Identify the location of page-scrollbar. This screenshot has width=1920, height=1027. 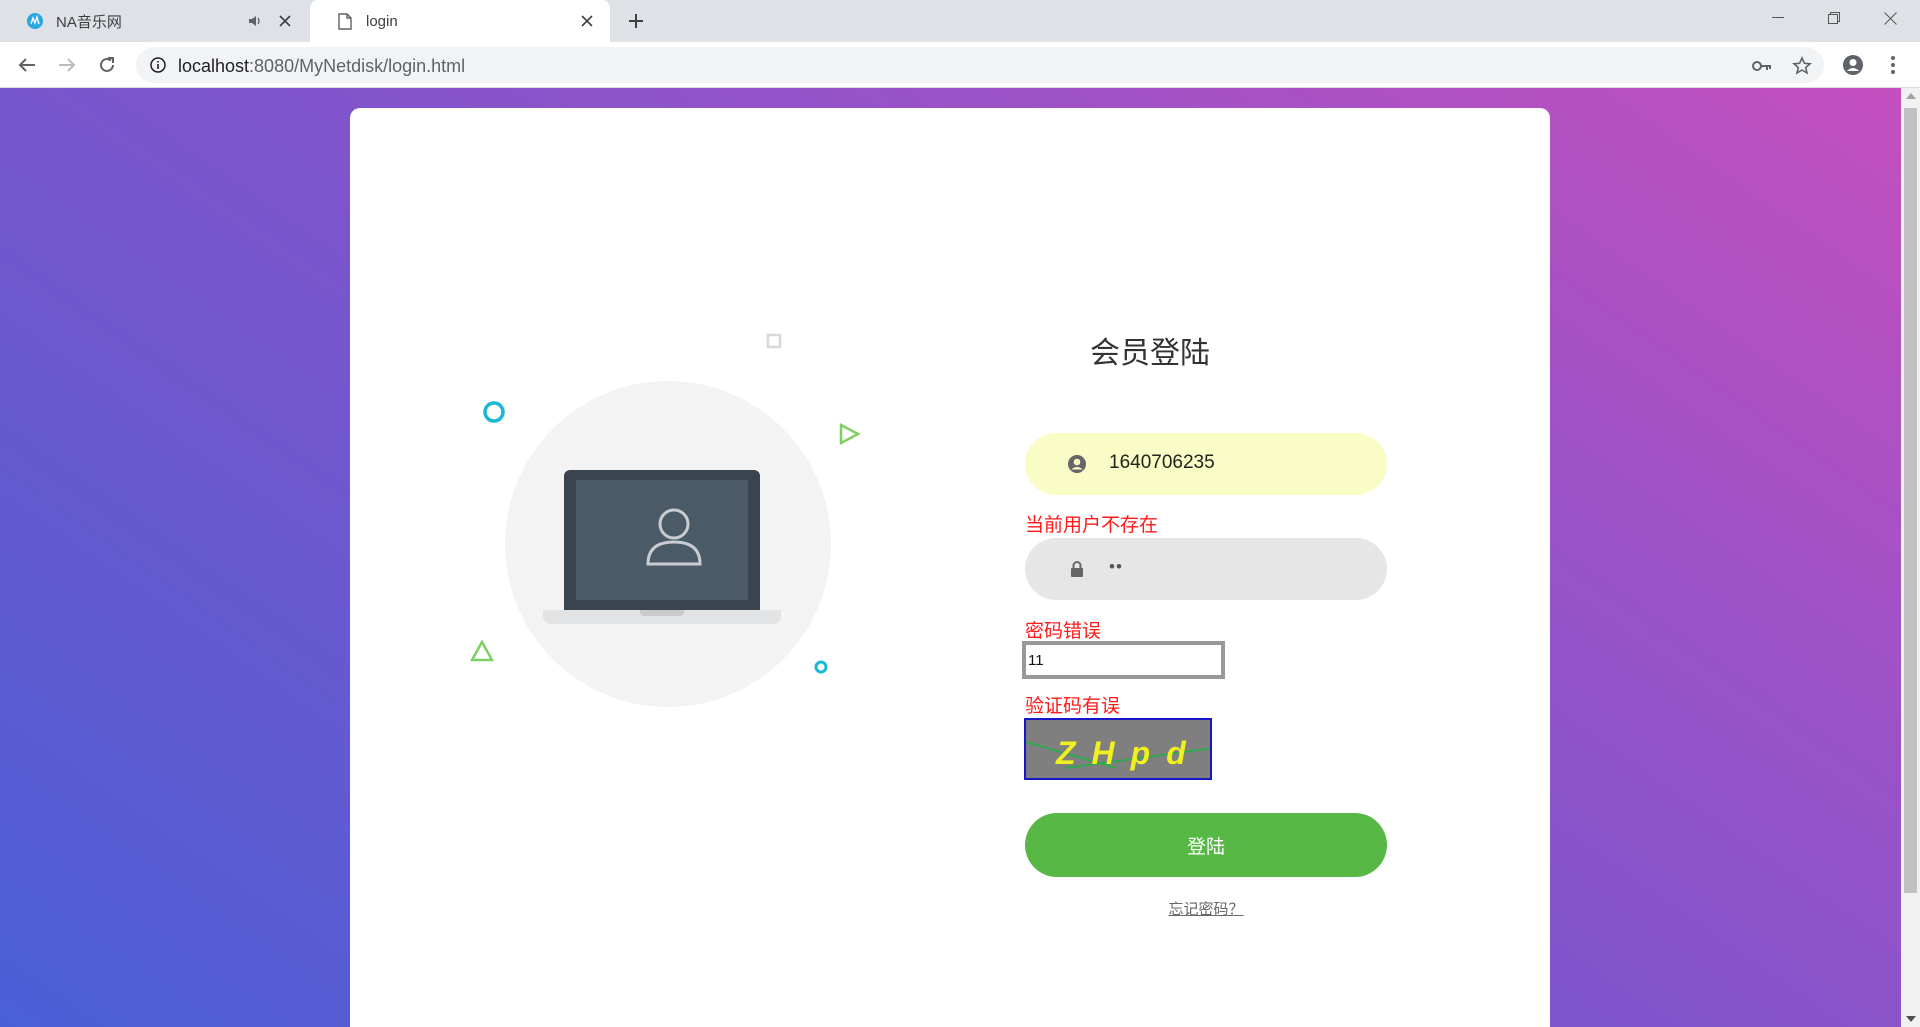
(1910, 557).